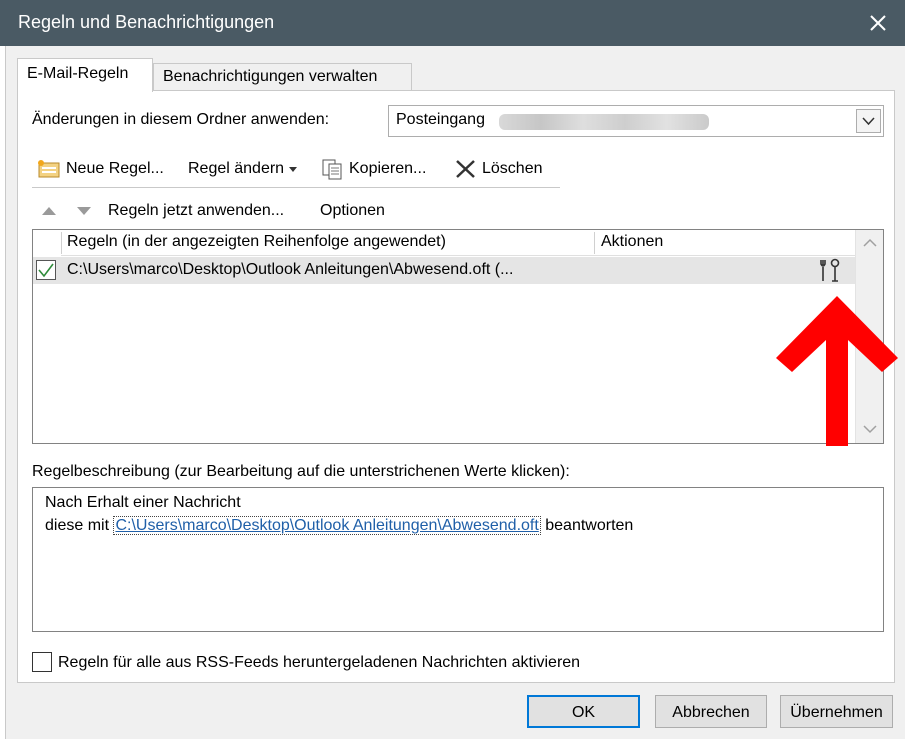 The height and width of the screenshot is (739, 905). What do you see at coordinates (512, 168) in the screenshot?
I see `delete-label: Löschen` at bounding box center [512, 168].